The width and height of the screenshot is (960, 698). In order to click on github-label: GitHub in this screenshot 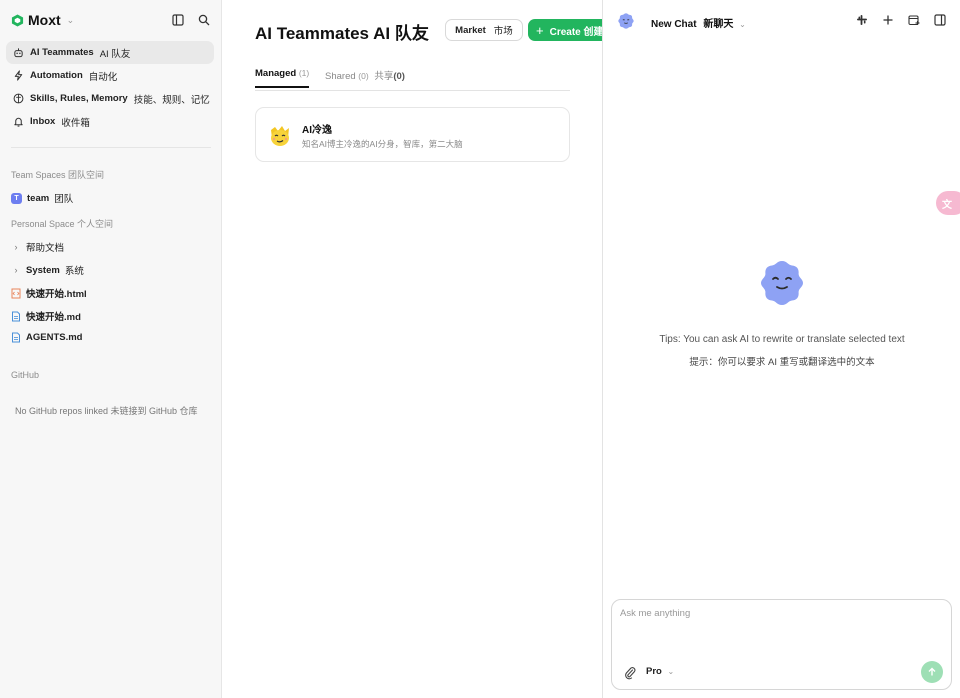, I will do `click(25, 375)`.